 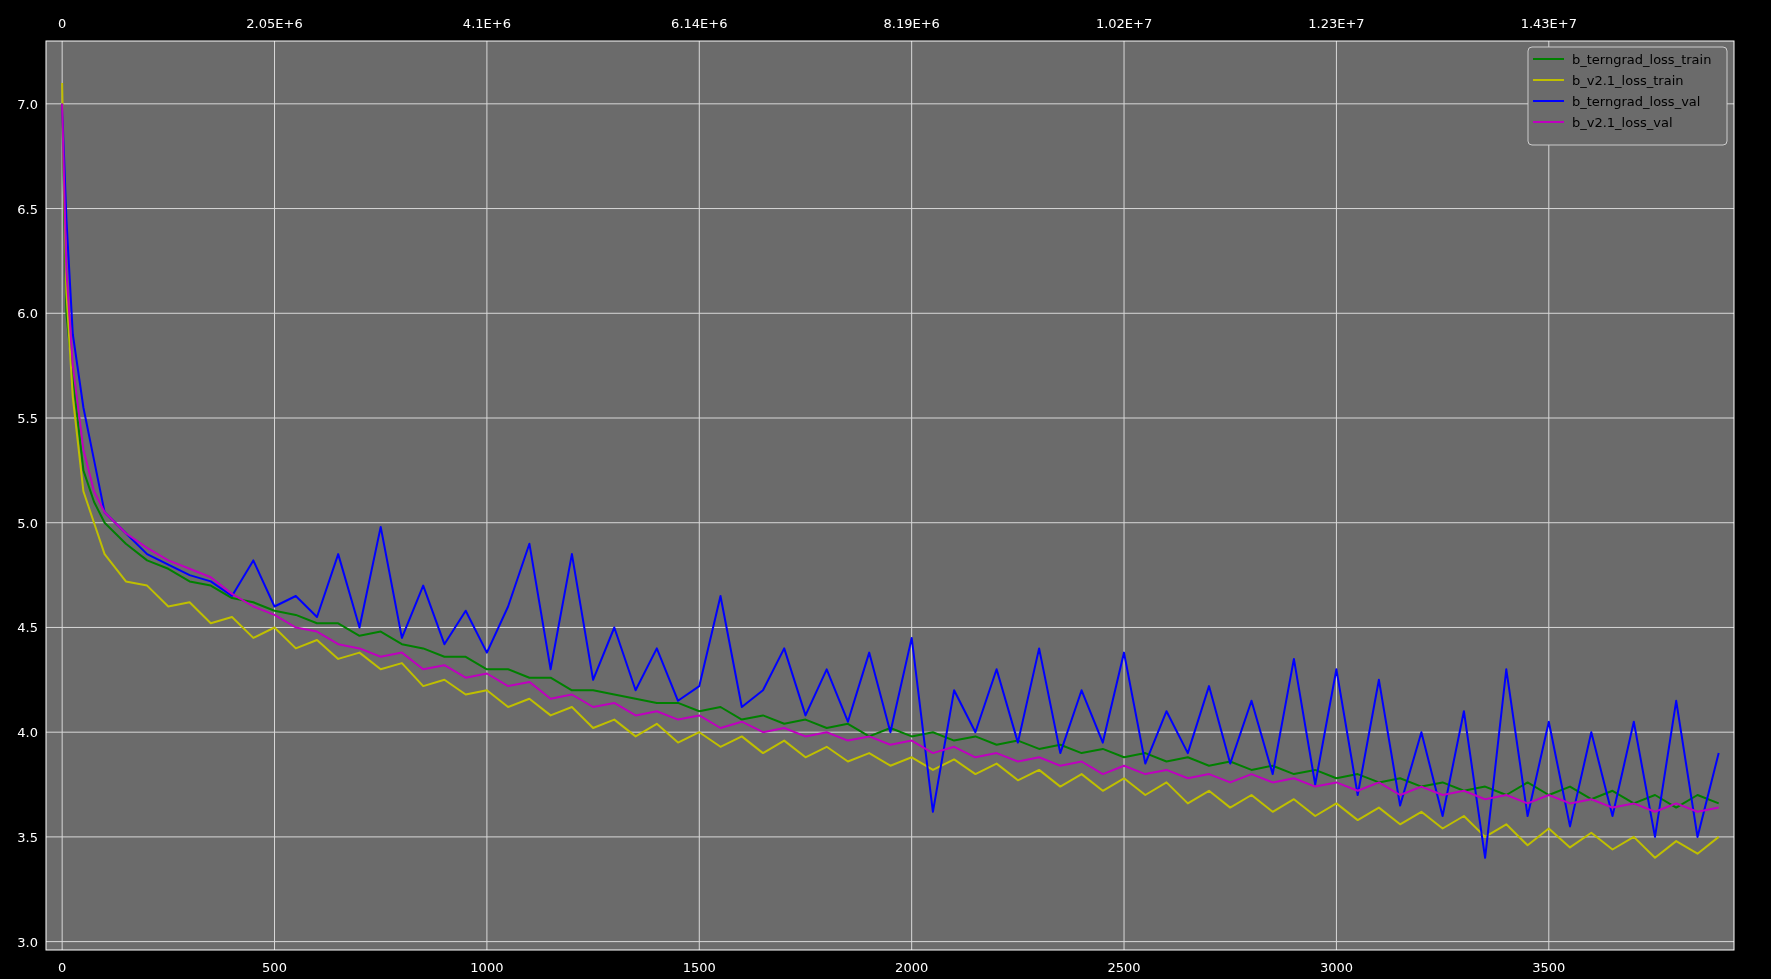 I want to click on y-tick-label: 5.5, so click(x=27, y=418).